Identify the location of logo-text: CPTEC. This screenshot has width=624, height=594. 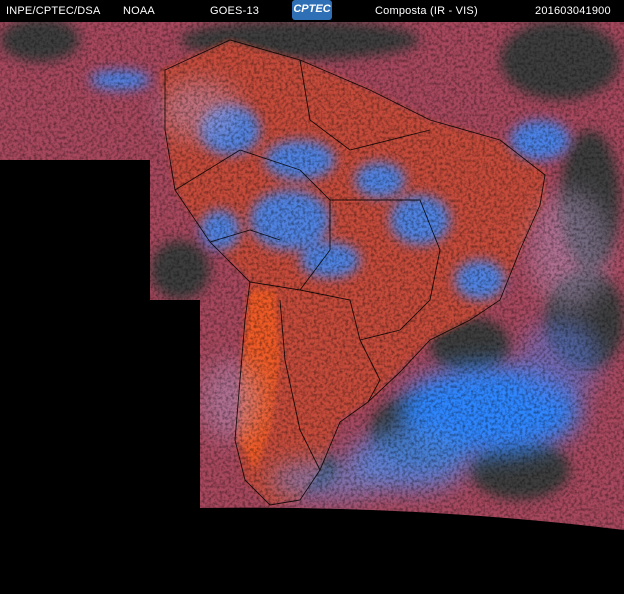
(312, 9).